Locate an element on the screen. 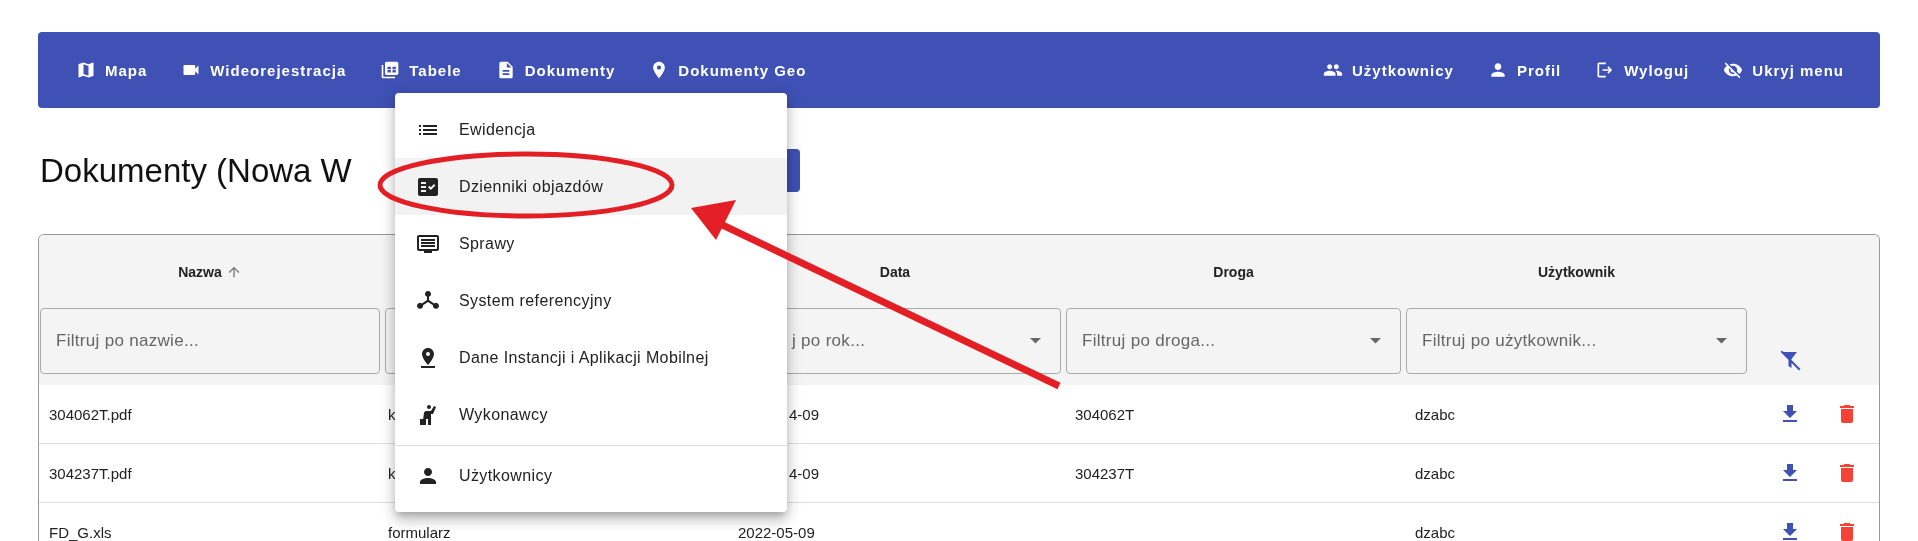 This screenshot has width=1918, height=541. nav-button: Dokumenty is located at coordinates (555, 70).